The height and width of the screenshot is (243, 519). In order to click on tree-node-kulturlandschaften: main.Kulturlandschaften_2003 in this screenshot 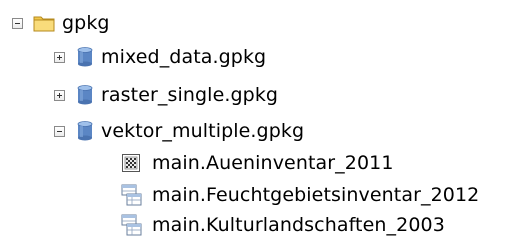, I will do `click(283, 225)`.